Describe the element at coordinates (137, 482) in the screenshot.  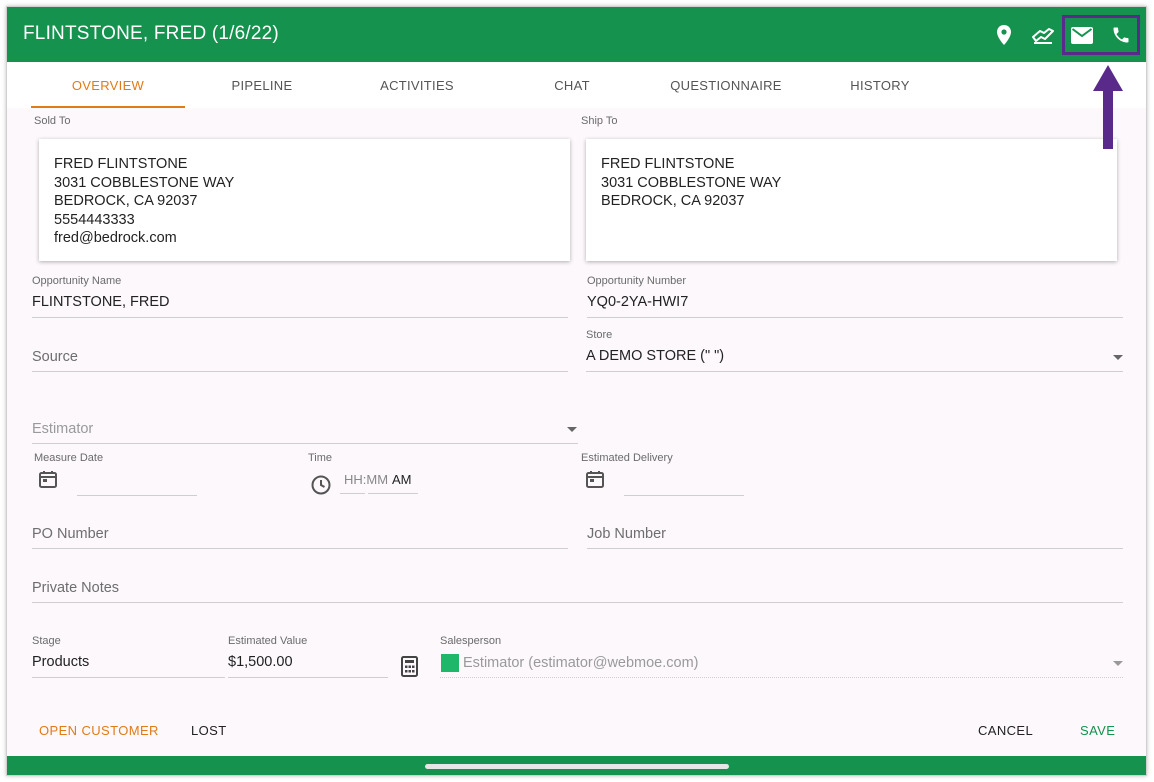
I see `measure-date-input` at that location.